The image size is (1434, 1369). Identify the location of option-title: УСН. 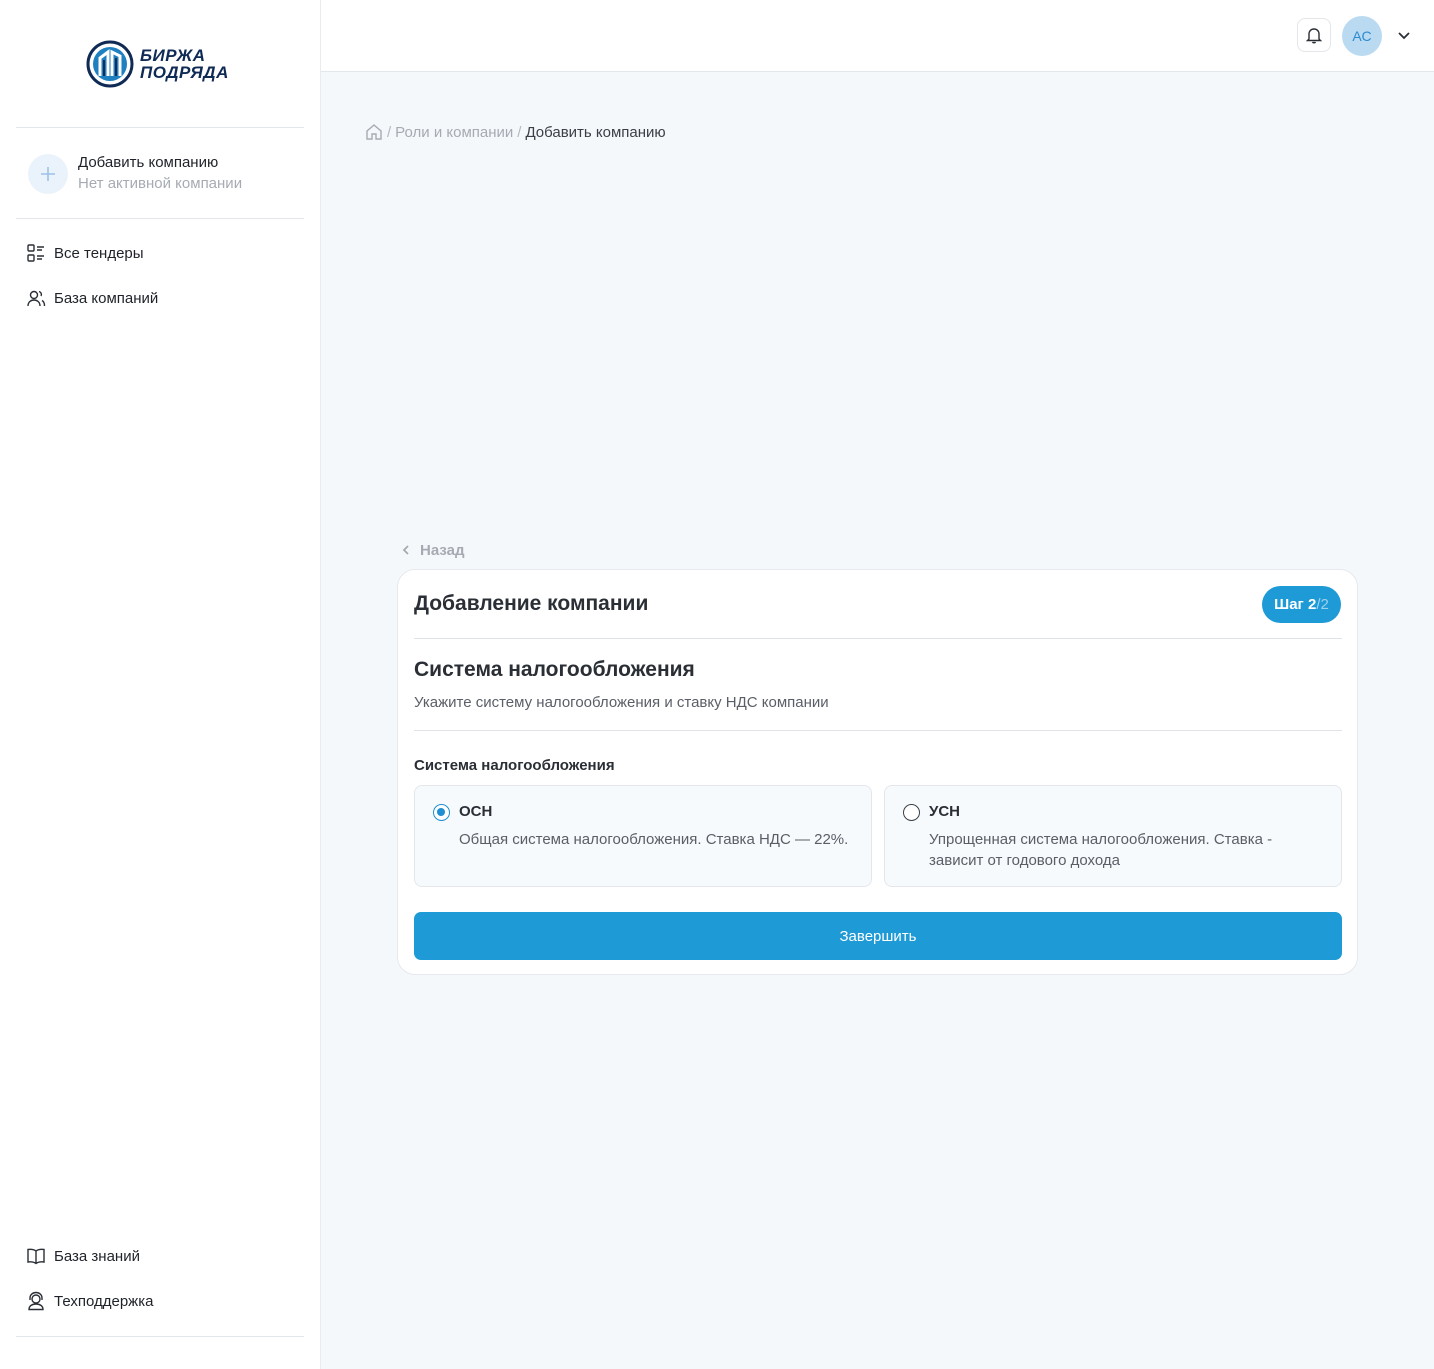
(944, 811).